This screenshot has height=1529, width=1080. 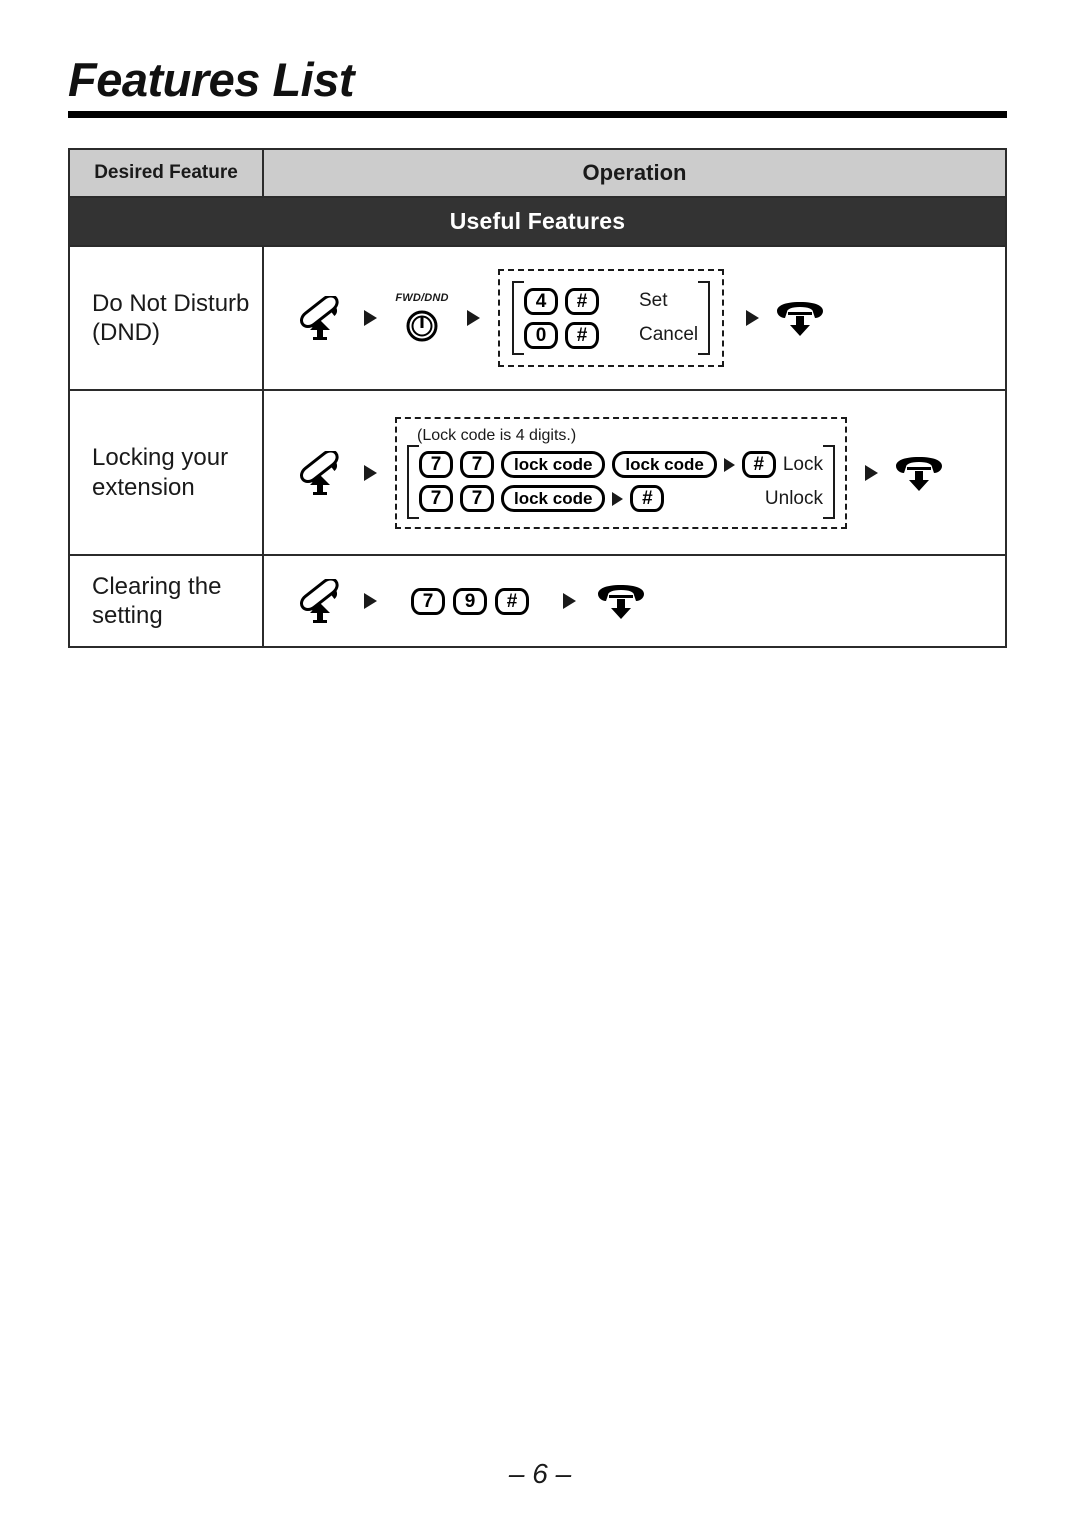 What do you see at coordinates (157, 586) in the screenshot?
I see `feature-label-line1: Clearing the` at bounding box center [157, 586].